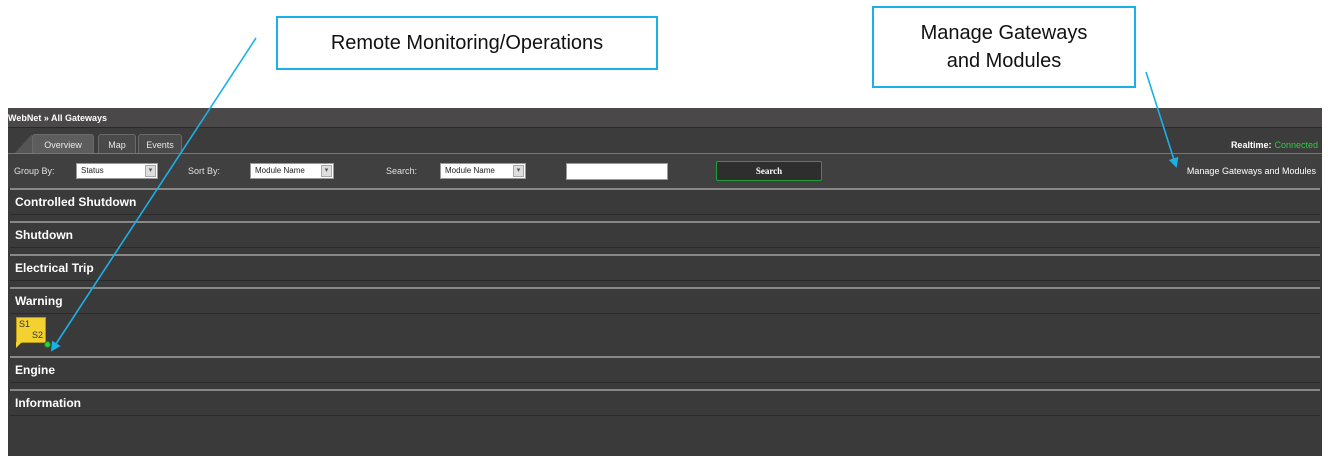 This screenshot has width=1328, height=456. I want to click on search-input, so click(617, 171).